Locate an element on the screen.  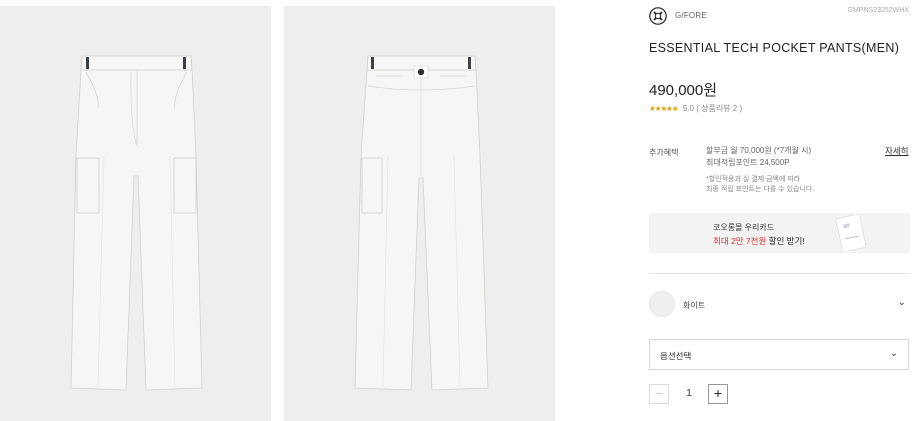
rating-score: 5.0 is located at coordinates (688, 108).